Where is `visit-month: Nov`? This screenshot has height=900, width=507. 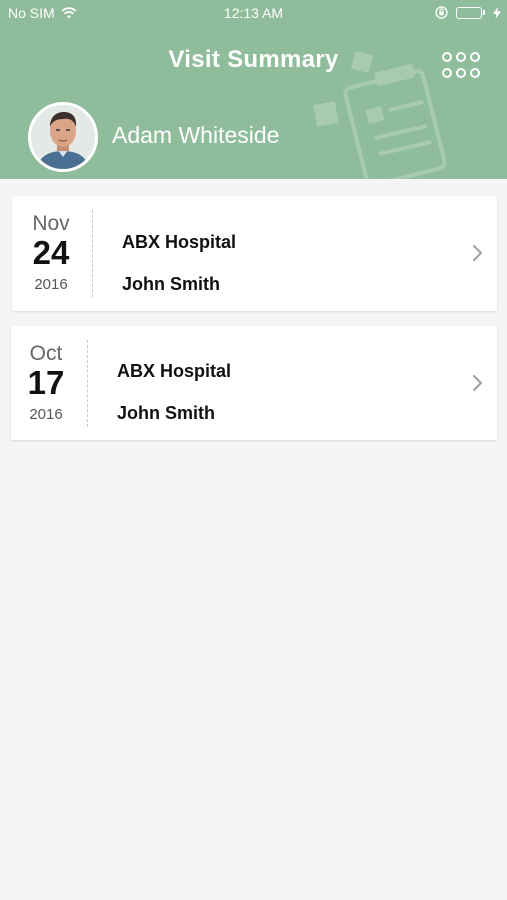
visit-month: Nov is located at coordinates (51, 223).